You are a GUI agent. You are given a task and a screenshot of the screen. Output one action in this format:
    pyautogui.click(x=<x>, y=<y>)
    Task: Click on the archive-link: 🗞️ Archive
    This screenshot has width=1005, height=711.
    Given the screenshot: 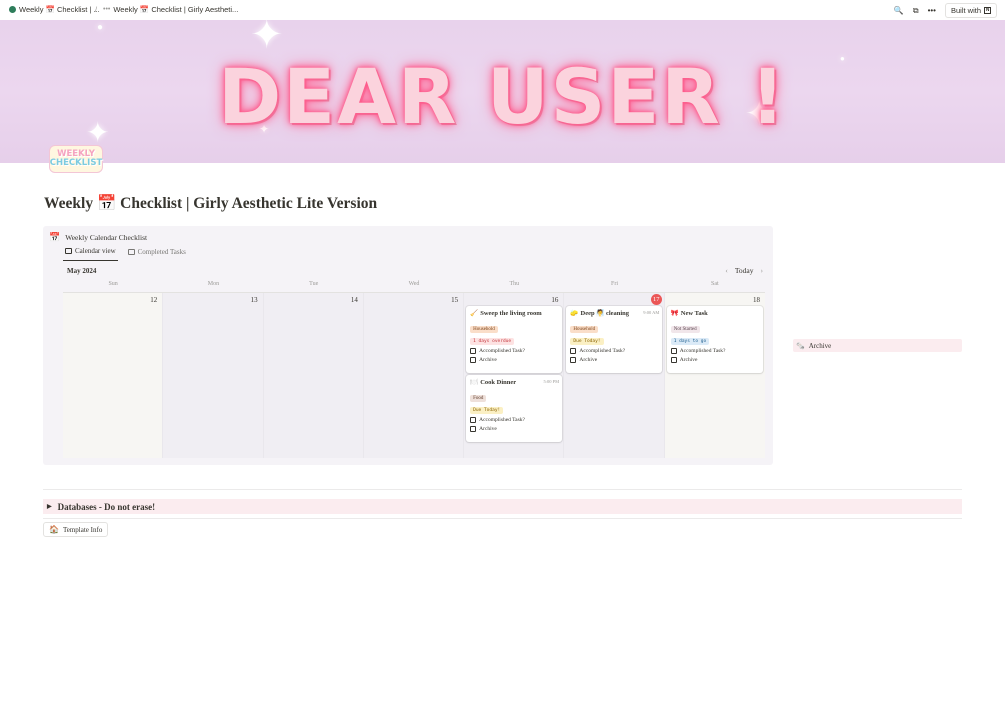 What is the action you would take?
    pyautogui.click(x=877, y=345)
    